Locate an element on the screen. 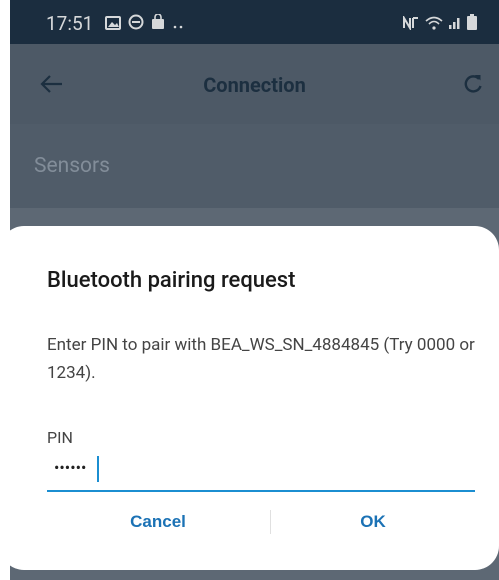  pin-label: PIN is located at coordinates (60, 437).